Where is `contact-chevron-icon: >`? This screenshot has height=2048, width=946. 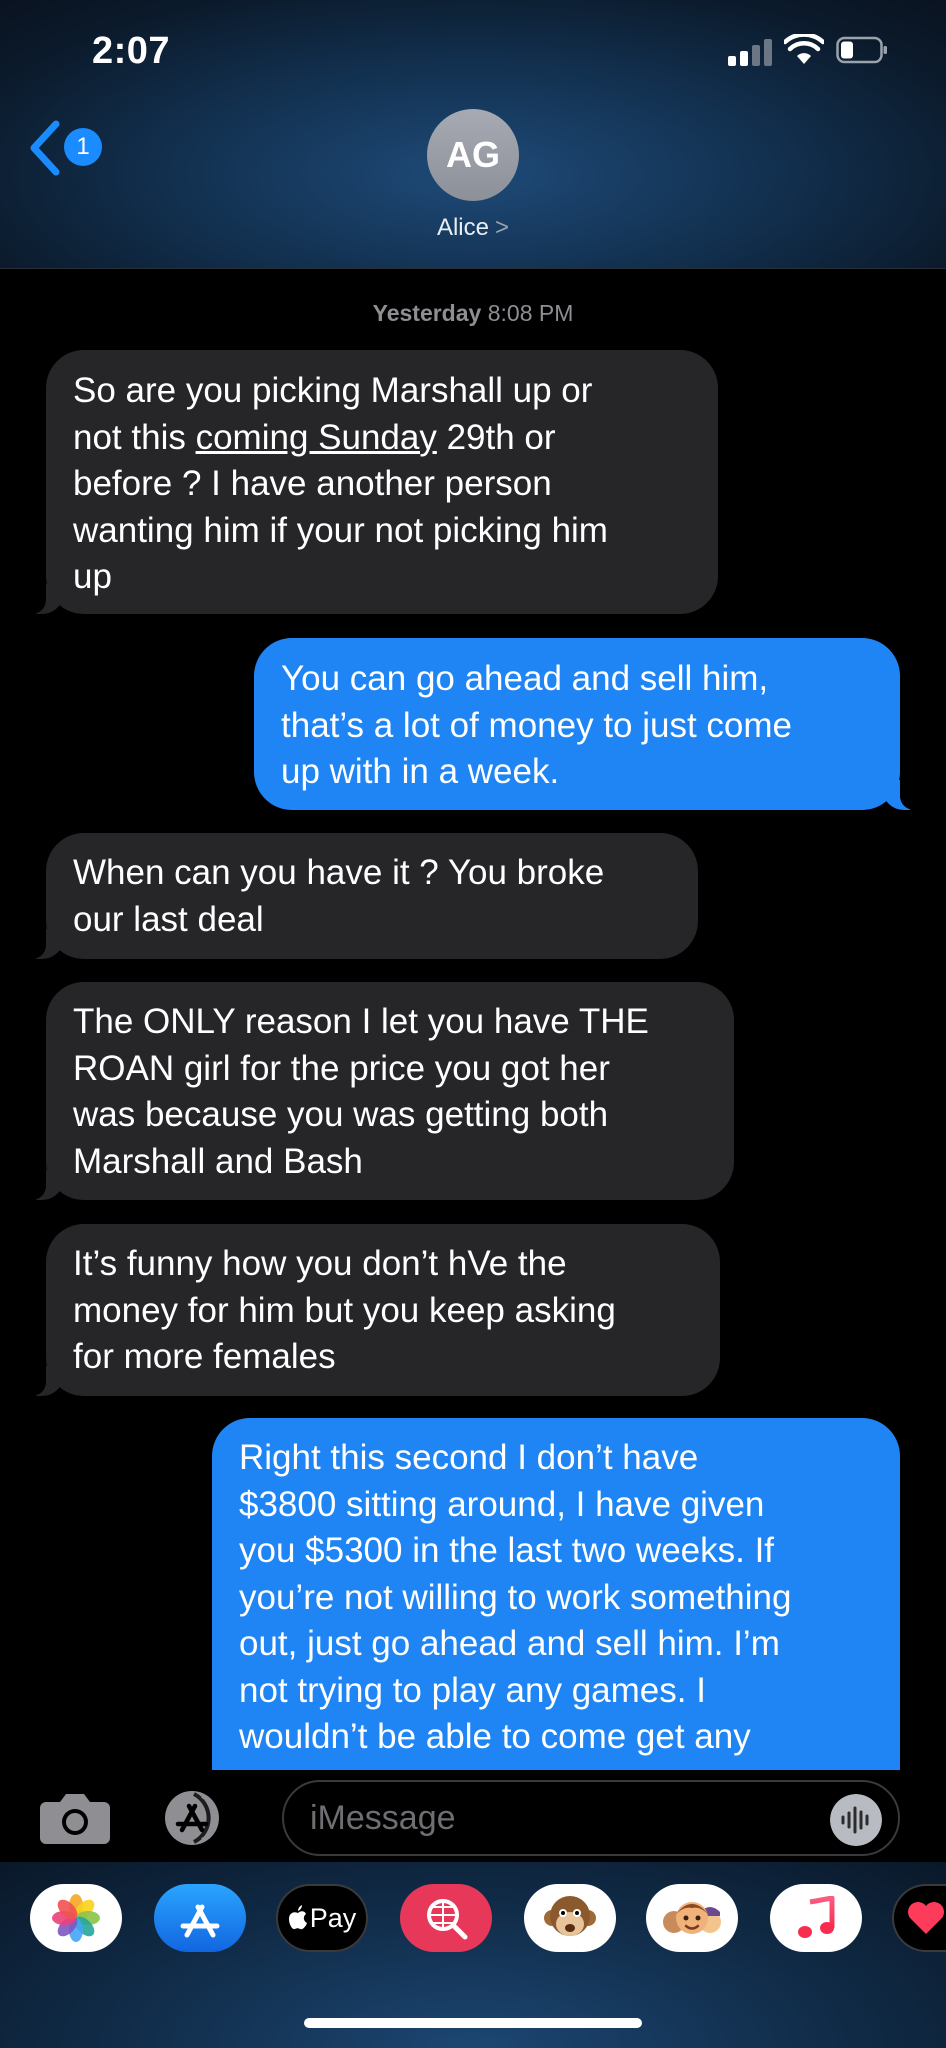 contact-chevron-icon: > is located at coordinates (502, 227).